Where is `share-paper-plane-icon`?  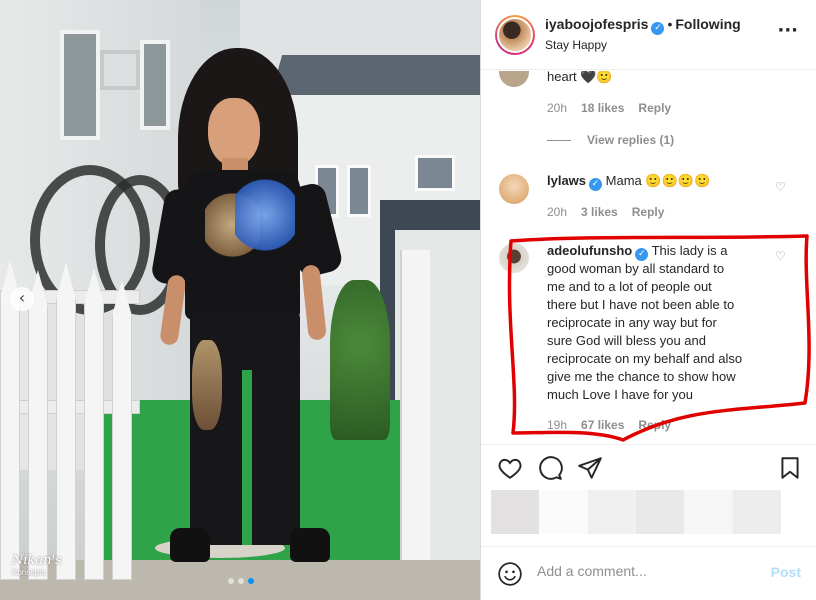 share-paper-plane-icon is located at coordinates (590, 468).